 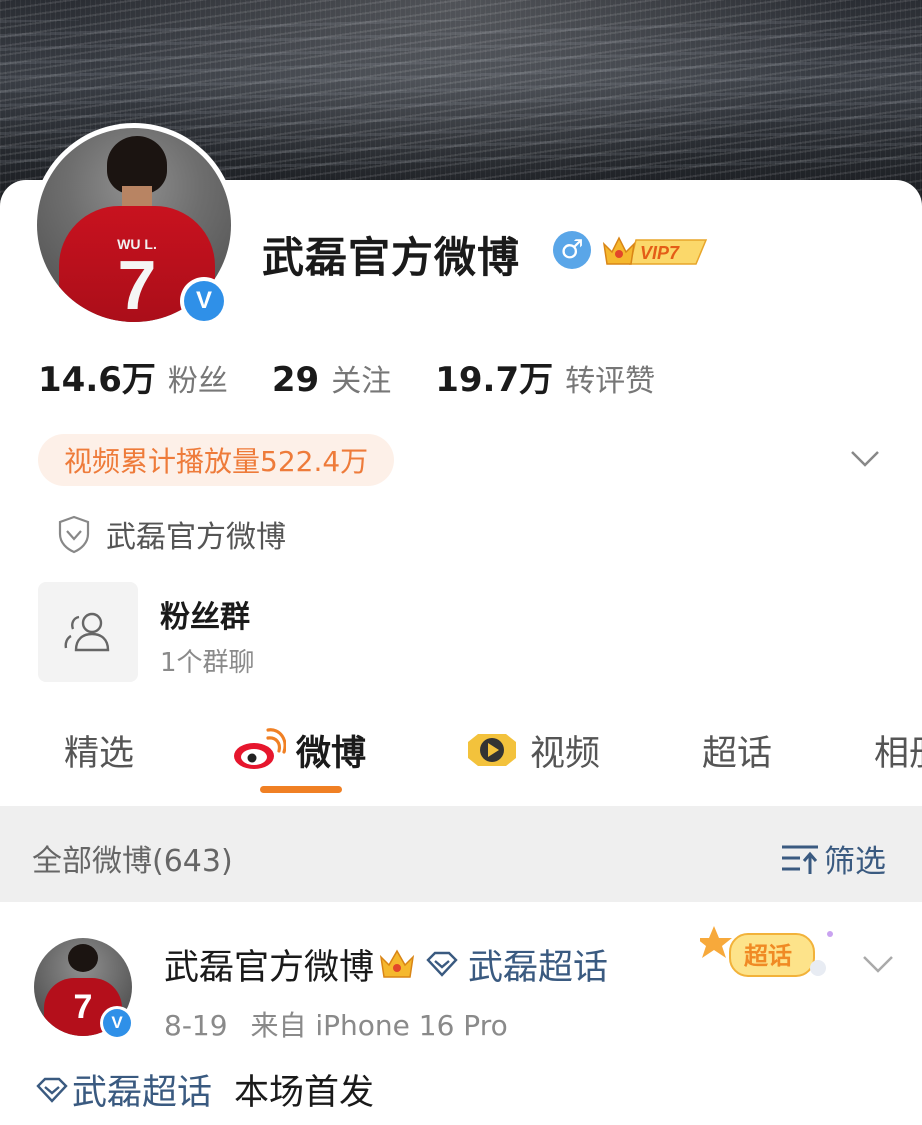 What do you see at coordinates (572, 250) in the screenshot?
I see `male-gender-icon: ♂` at bounding box center [572, 250].